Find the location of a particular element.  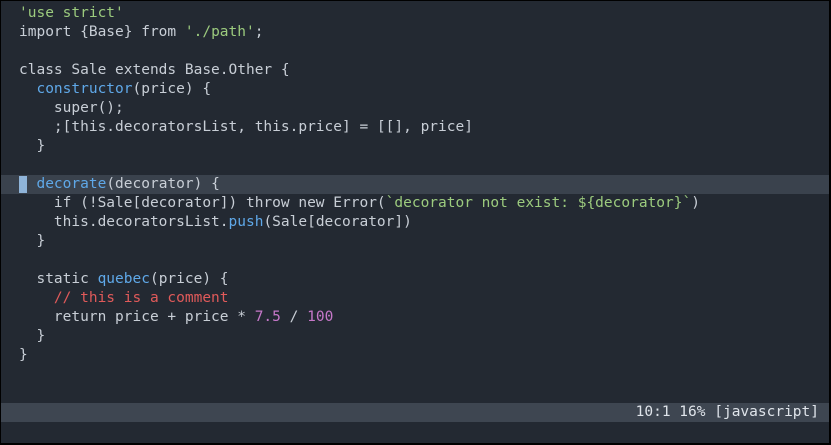

code-token: return price + price * is located at coordinates (137, 317).